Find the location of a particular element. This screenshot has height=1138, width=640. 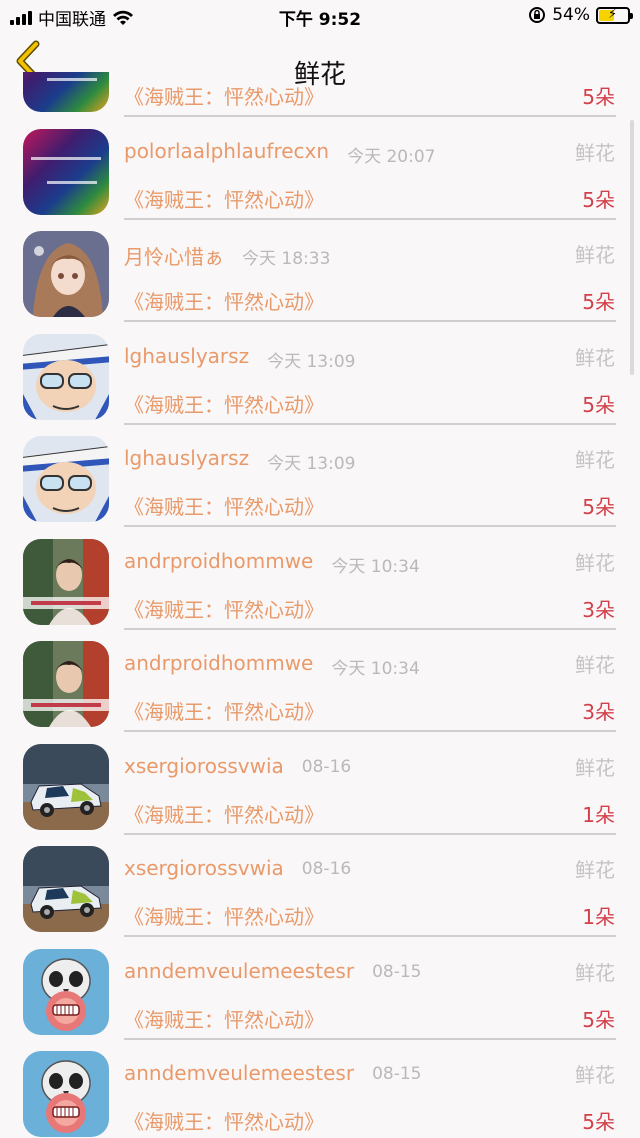

list-item: 《海贼王：怦然心动》 5朵 is located at coordinates (320, 100).